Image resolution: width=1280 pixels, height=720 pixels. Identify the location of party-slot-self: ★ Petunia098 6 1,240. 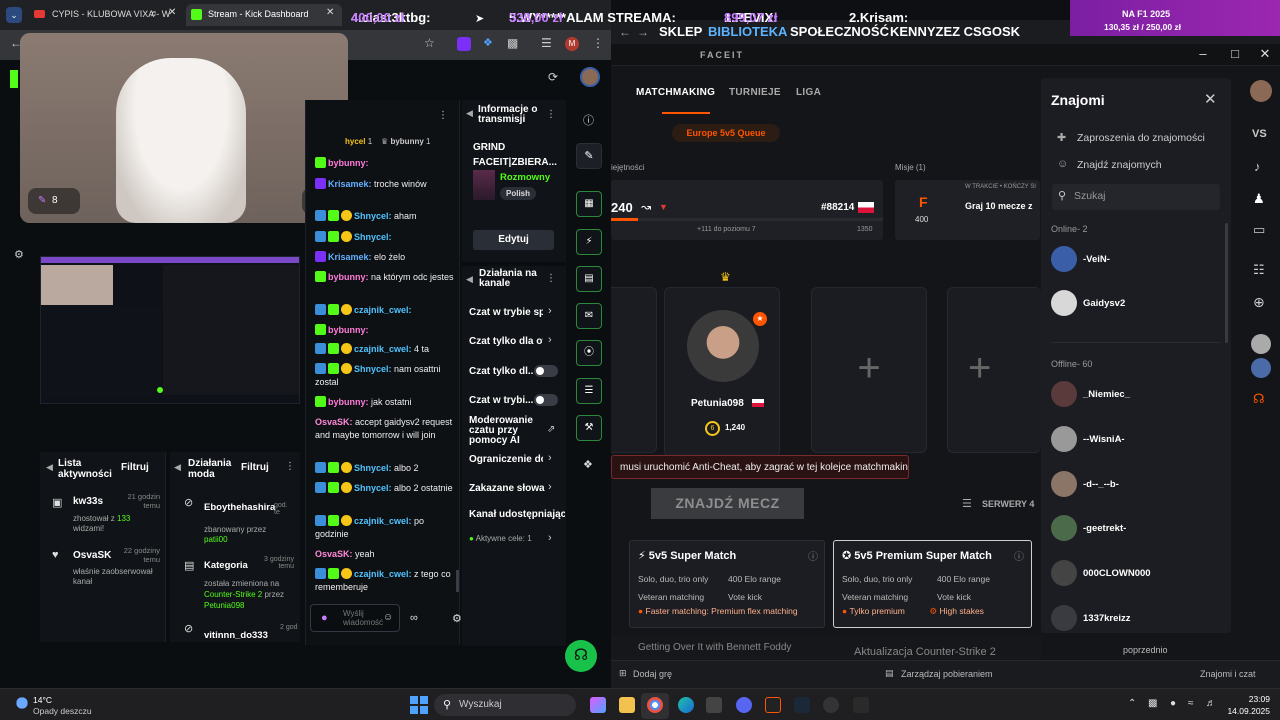
(722, 372).